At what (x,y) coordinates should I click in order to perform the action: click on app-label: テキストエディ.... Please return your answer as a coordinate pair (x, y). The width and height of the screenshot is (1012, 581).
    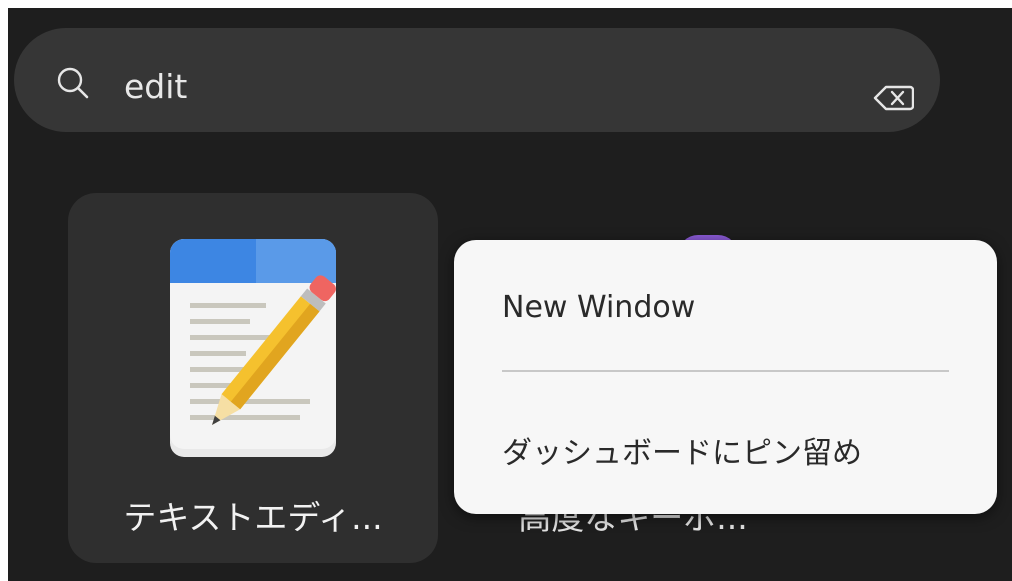
    Looking at the image, I should click on (253, 517).